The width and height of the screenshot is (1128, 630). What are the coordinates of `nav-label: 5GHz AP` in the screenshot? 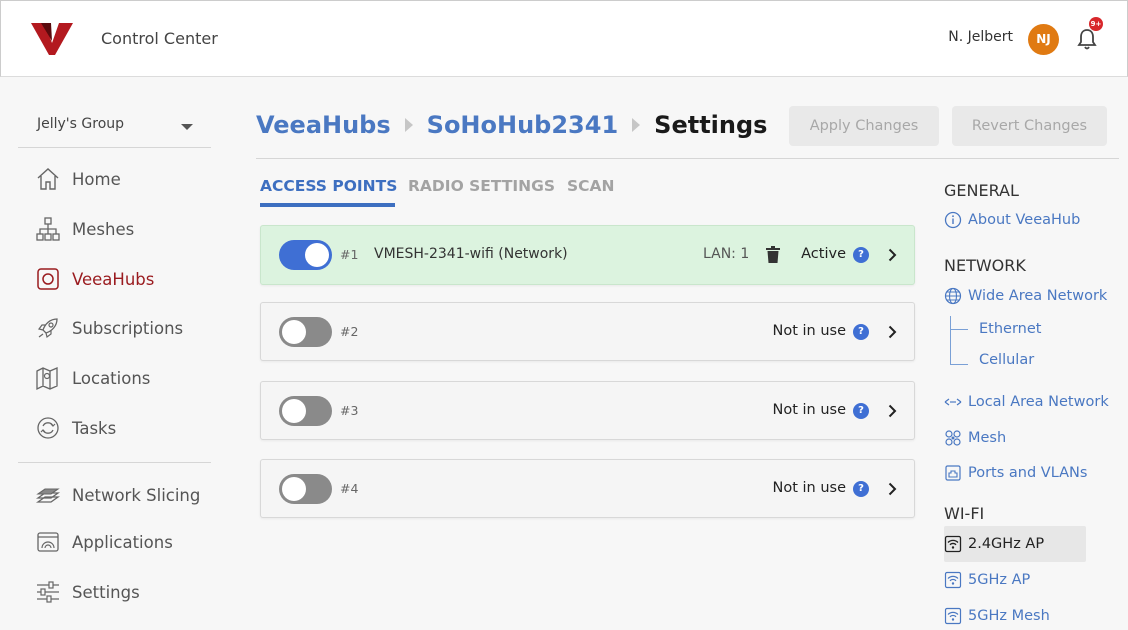 It's located at (999, 580).